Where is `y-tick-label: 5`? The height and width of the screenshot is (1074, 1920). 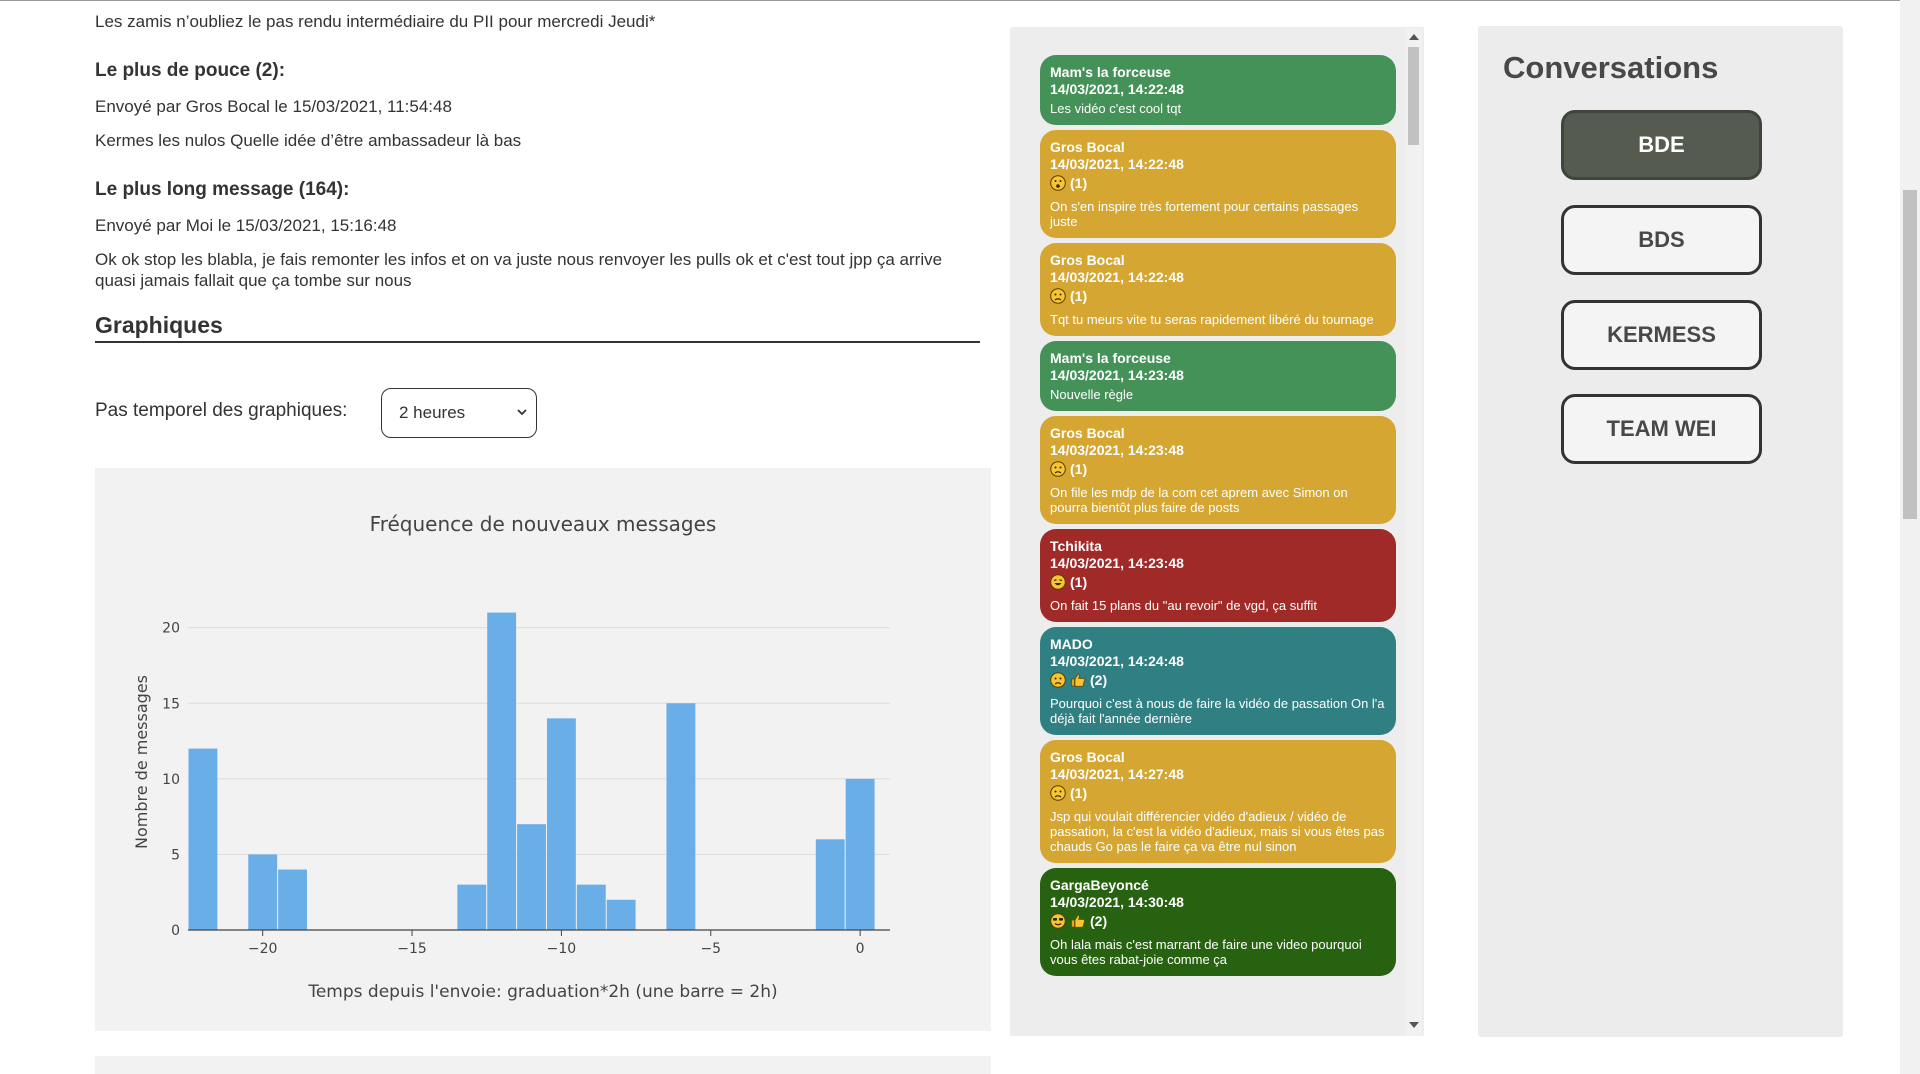 y-tick-label: 5 is located at coordinates (175, 855).